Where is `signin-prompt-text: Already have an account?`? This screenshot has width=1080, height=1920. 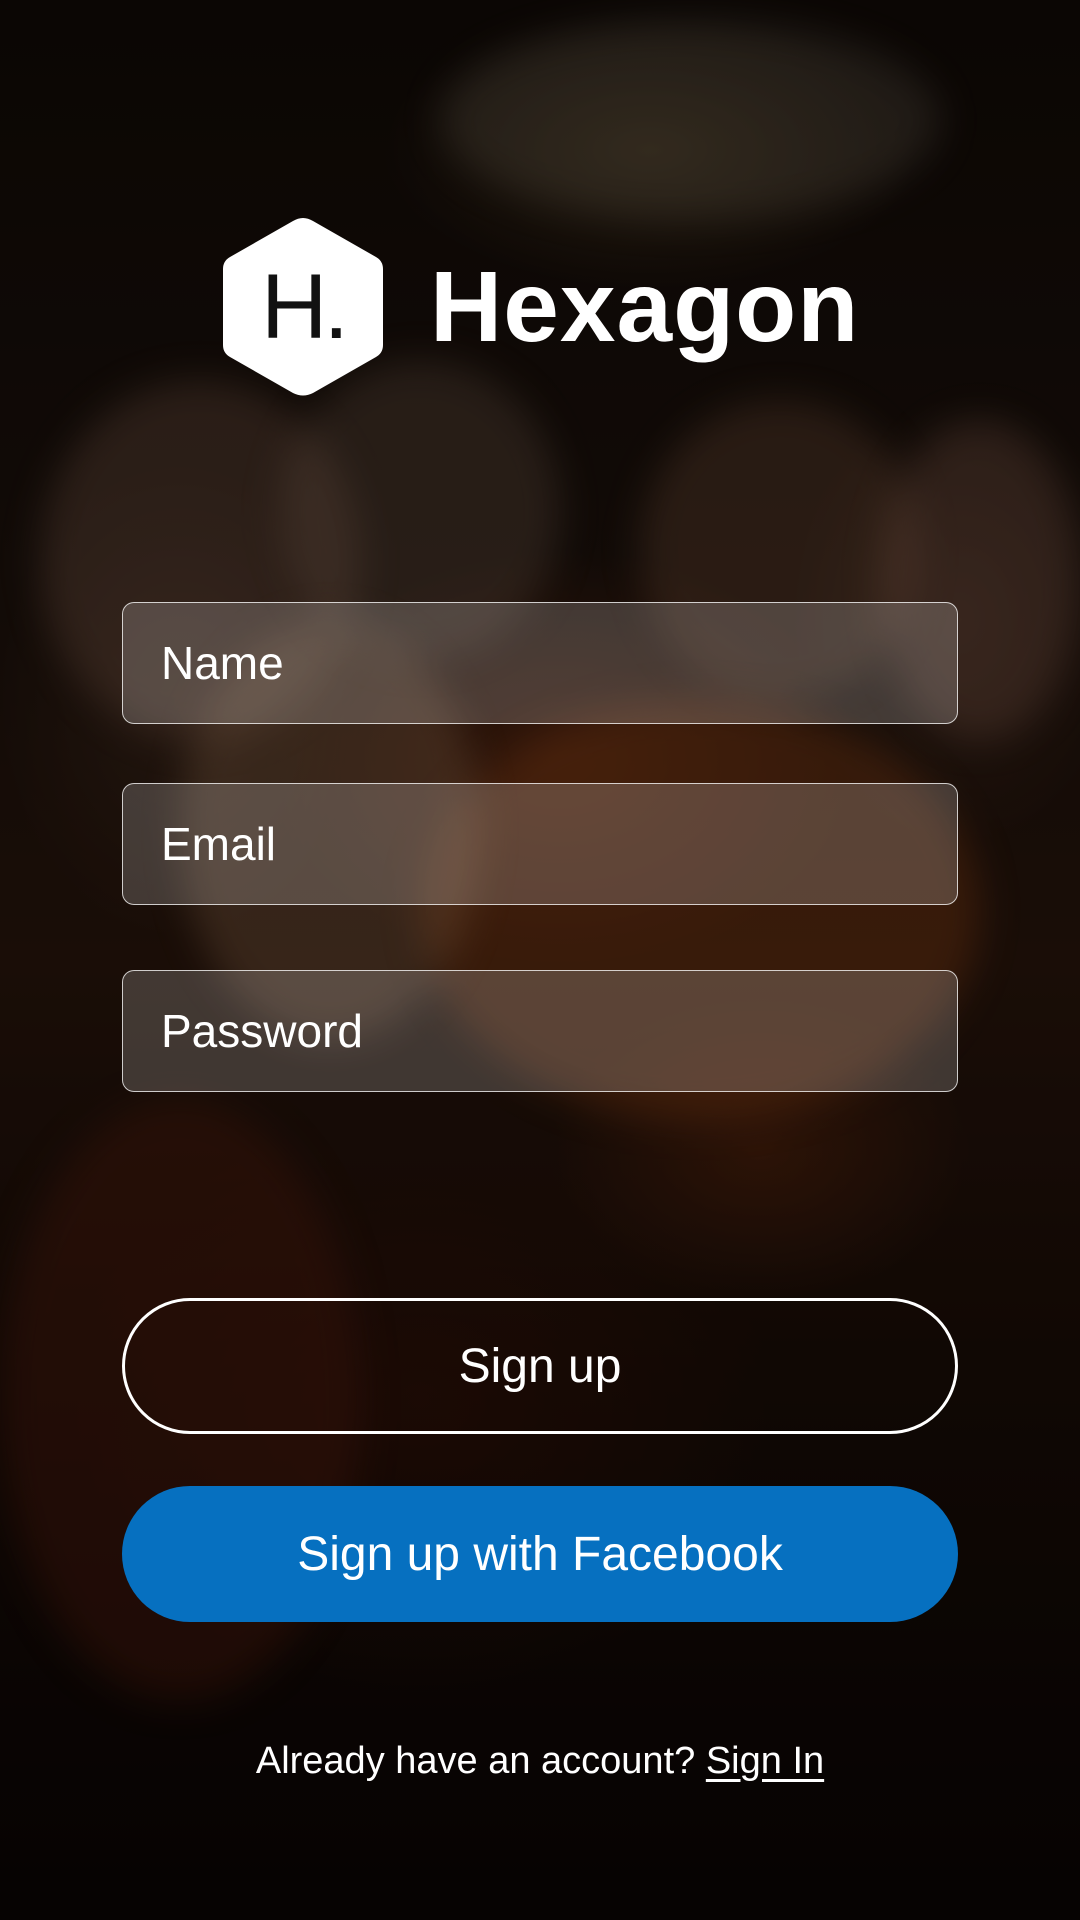 signin-prompt-text: Already have an account? is located at coordinates (475, 1761).